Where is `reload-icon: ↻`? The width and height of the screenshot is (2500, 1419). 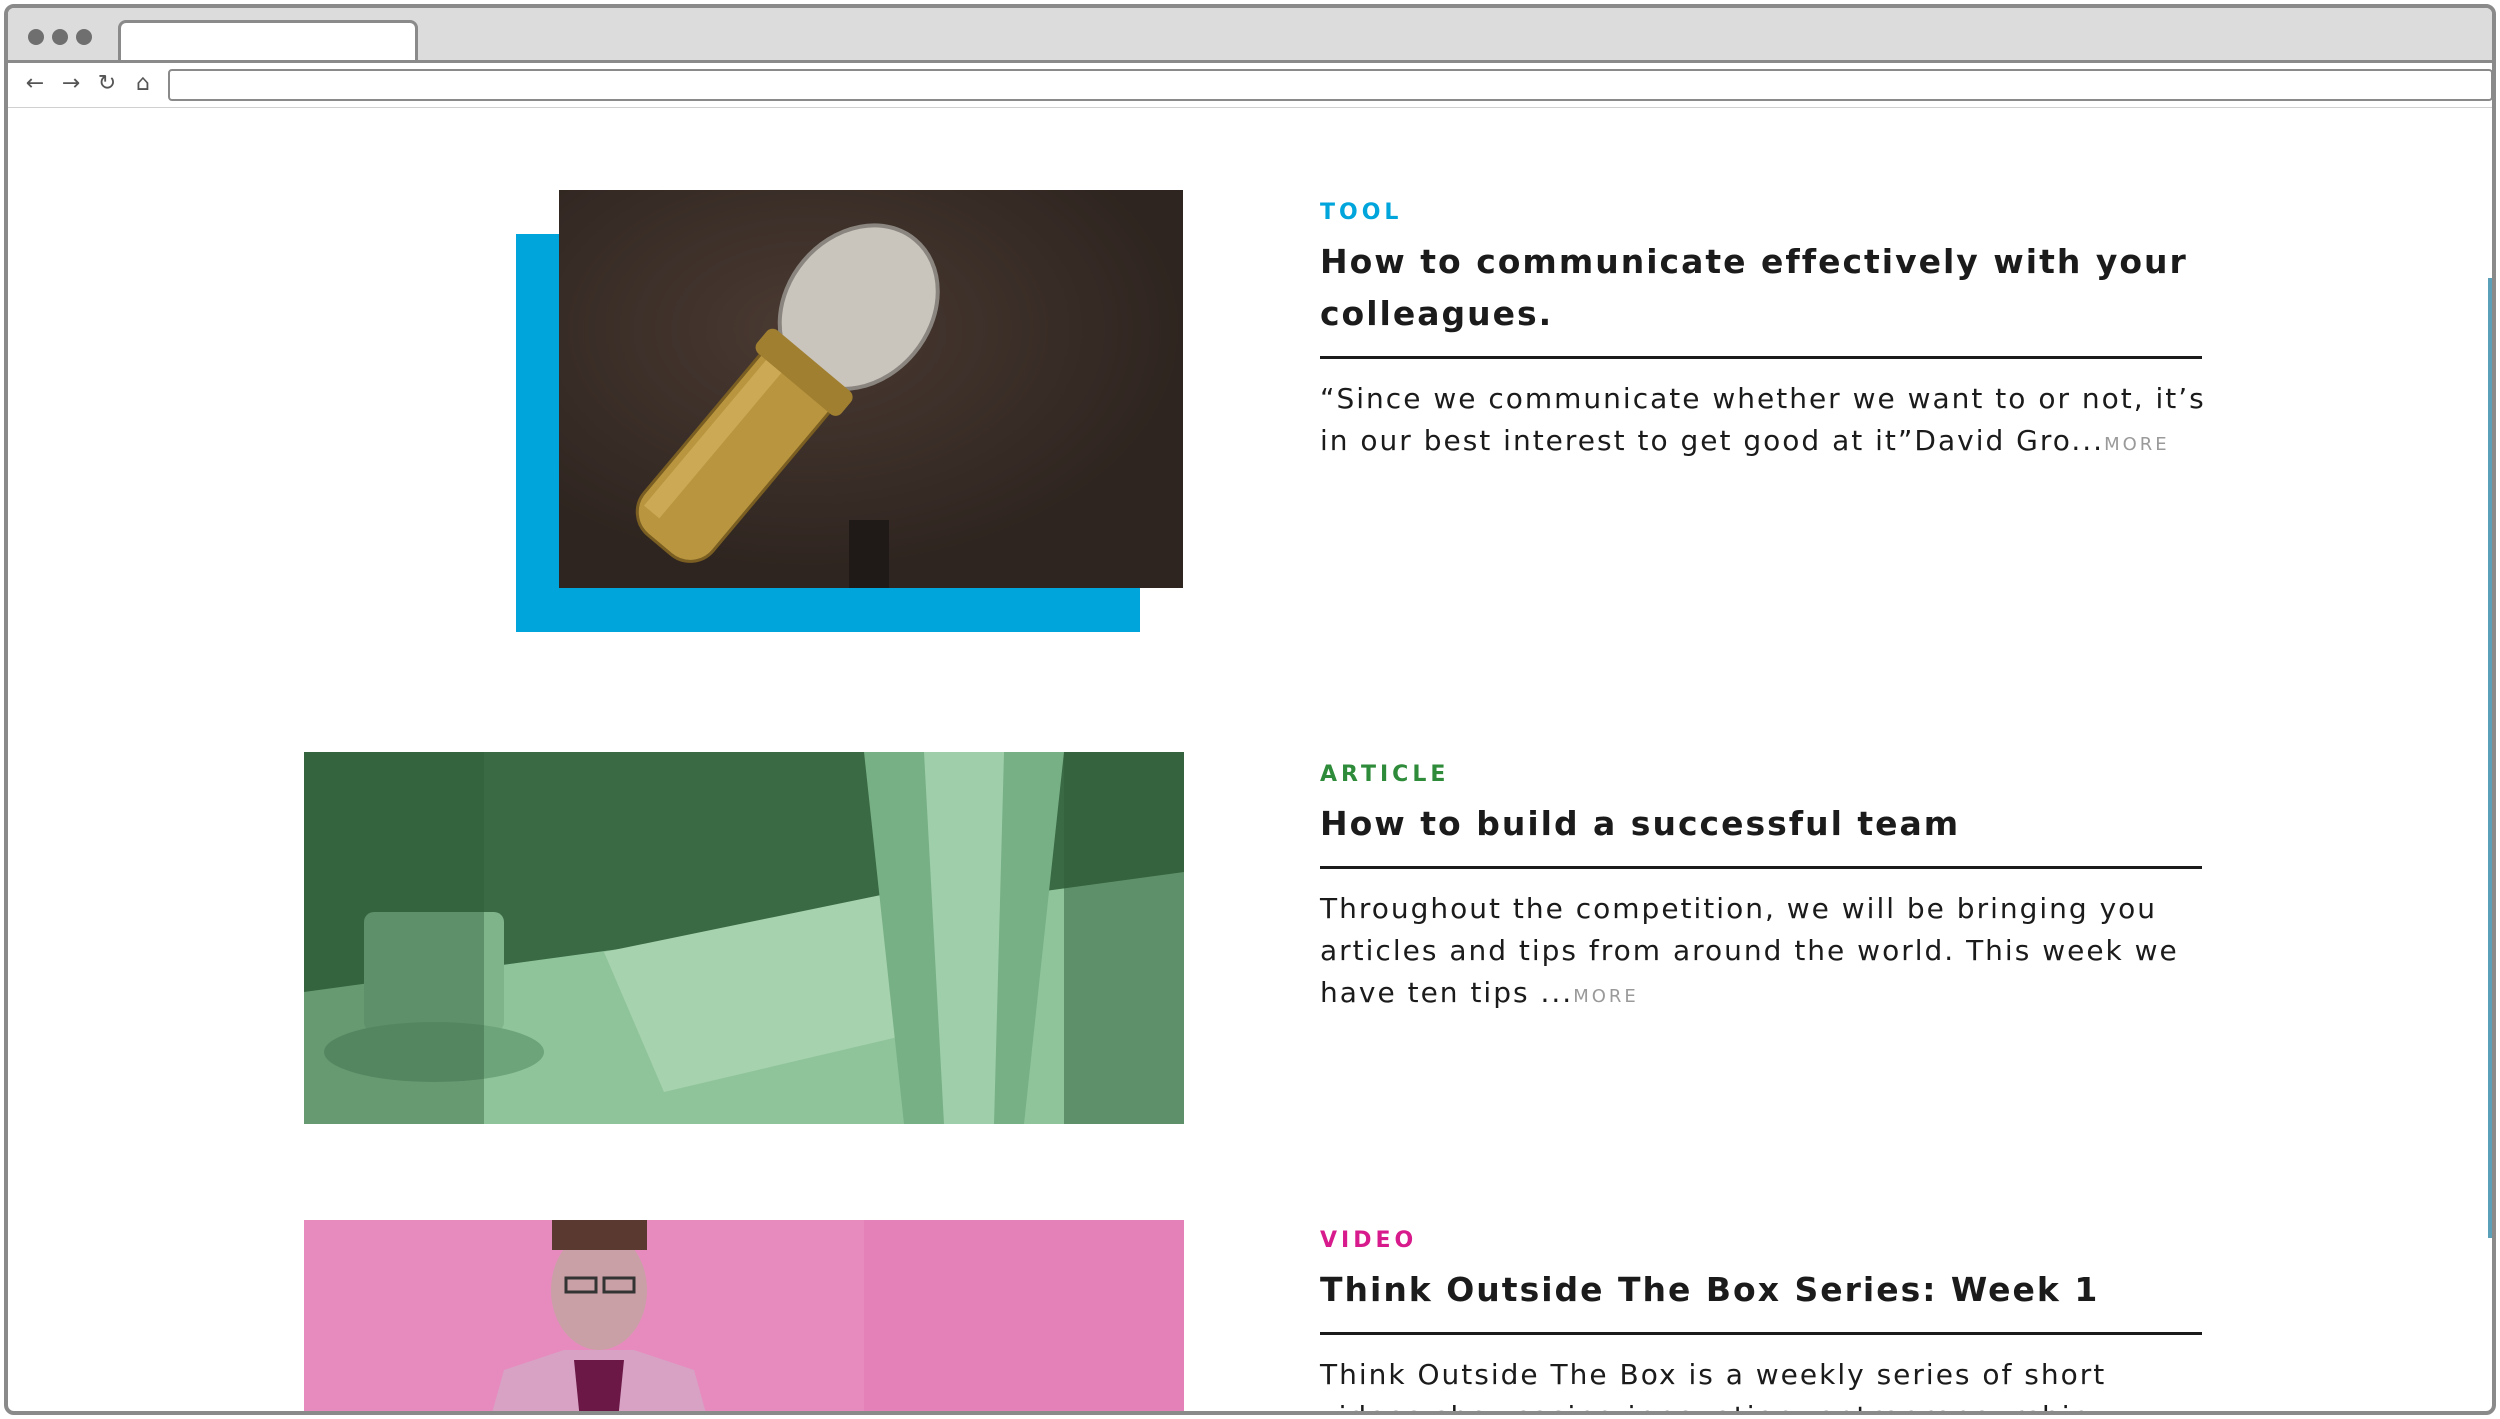
reload-icon: ↻ is located at coordinates (107, 84).